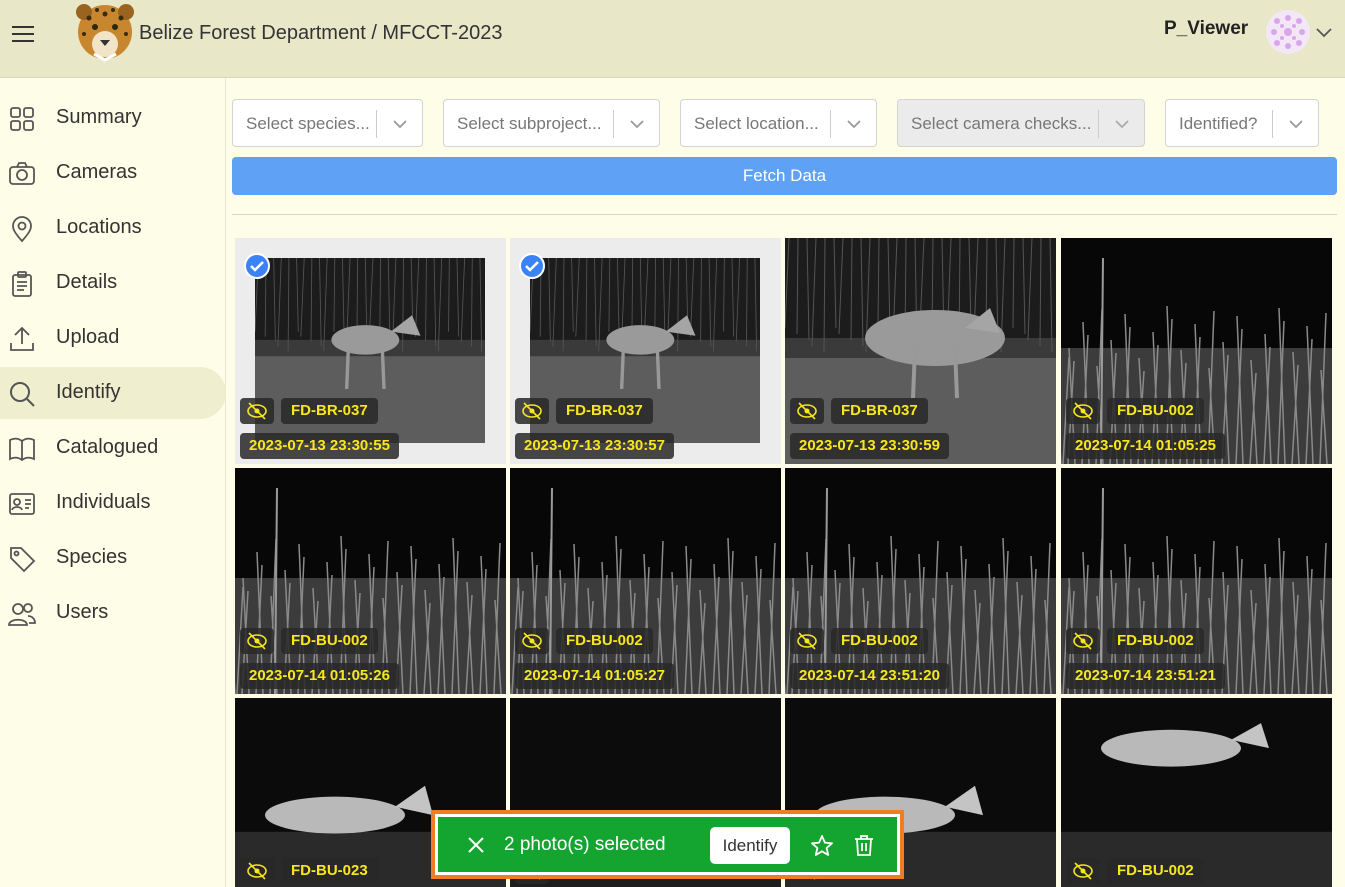  I want to click on sidebar-item-label: Species, so click(92, 557).